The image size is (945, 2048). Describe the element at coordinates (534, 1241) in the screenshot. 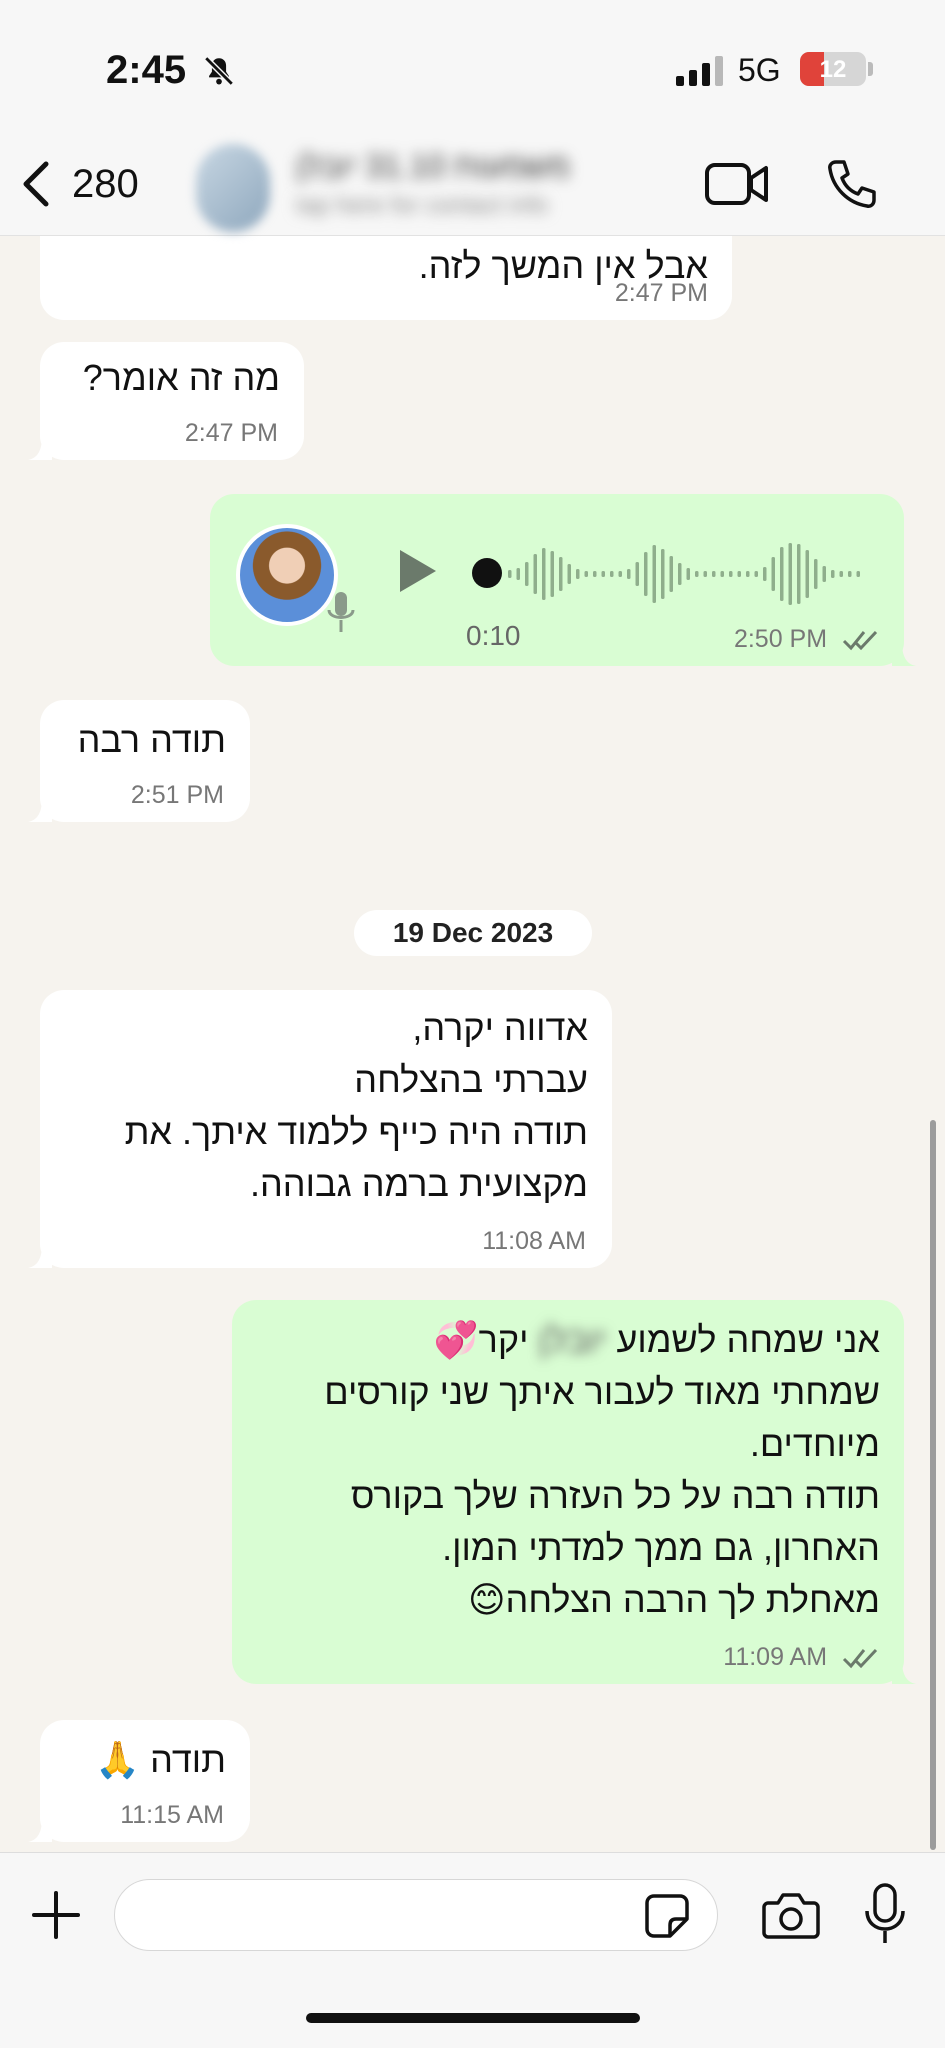

I see `message-time: 11:08 AM` at that location.